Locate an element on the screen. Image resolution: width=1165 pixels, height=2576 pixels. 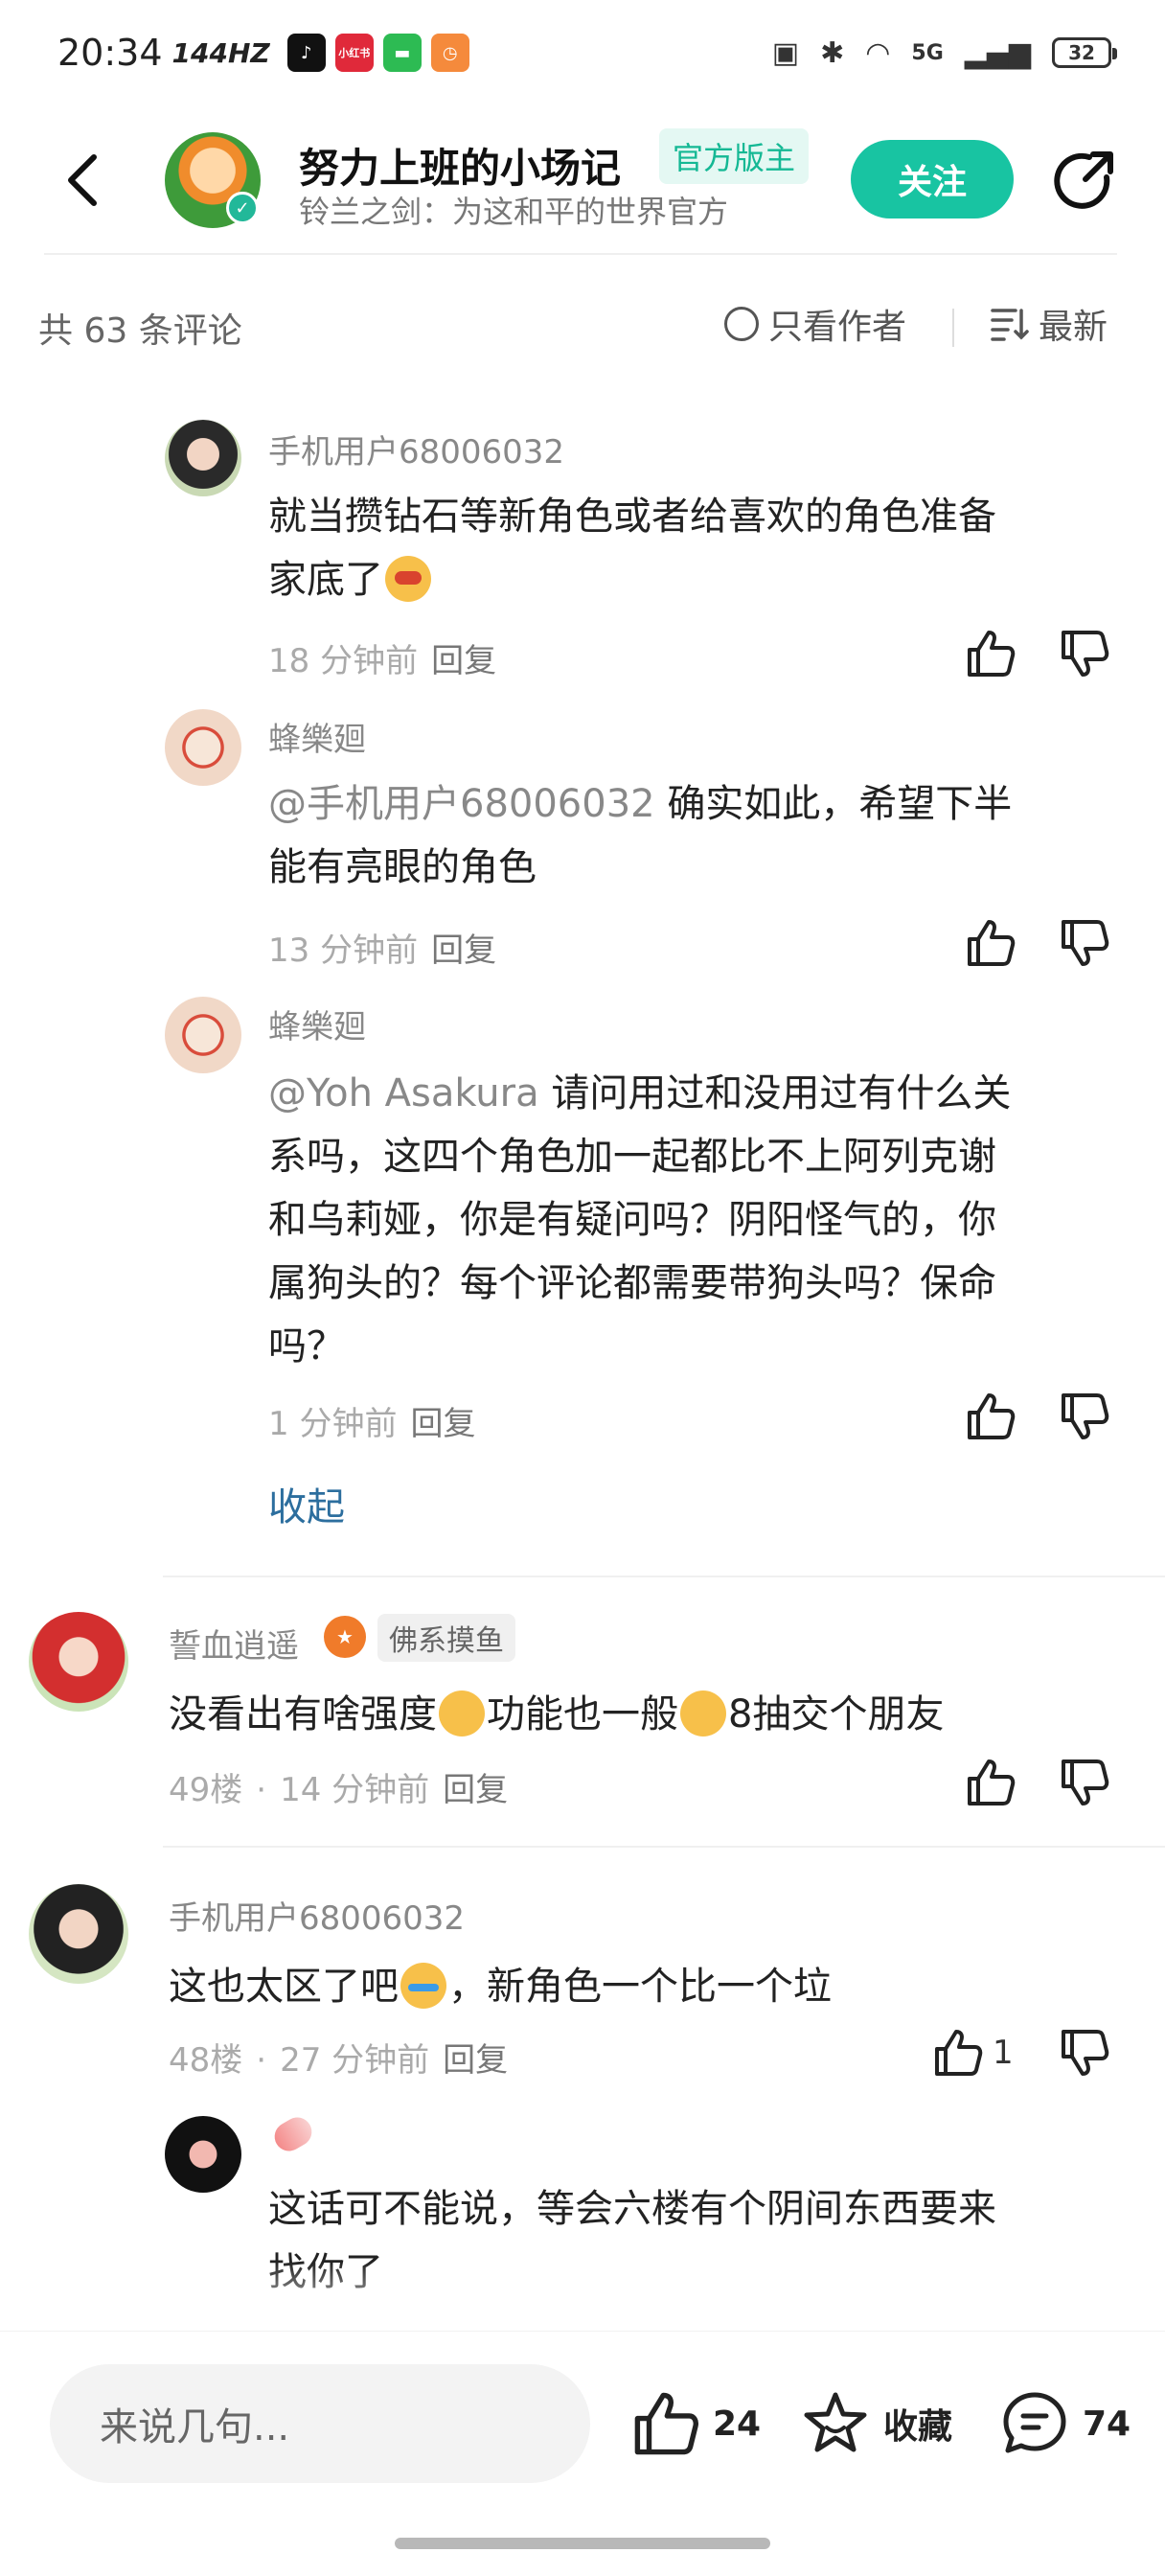
comment-time: 27 分钟前 is located at coordinates (355, 2060).